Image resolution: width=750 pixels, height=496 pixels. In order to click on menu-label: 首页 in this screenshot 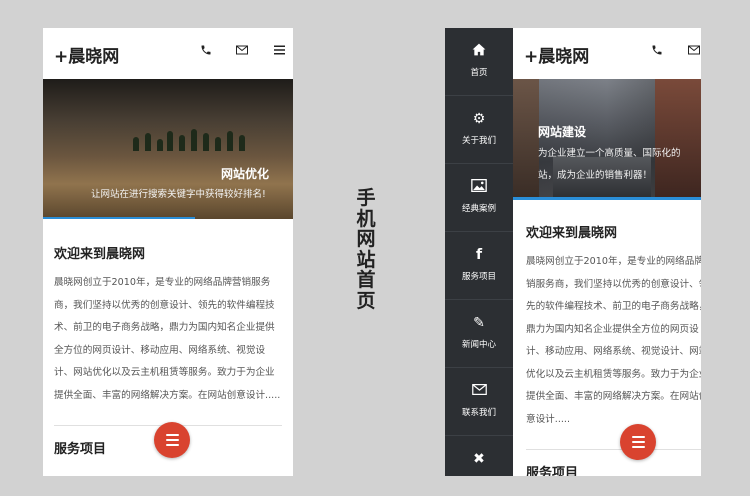, I will do `click(479, 73)`.